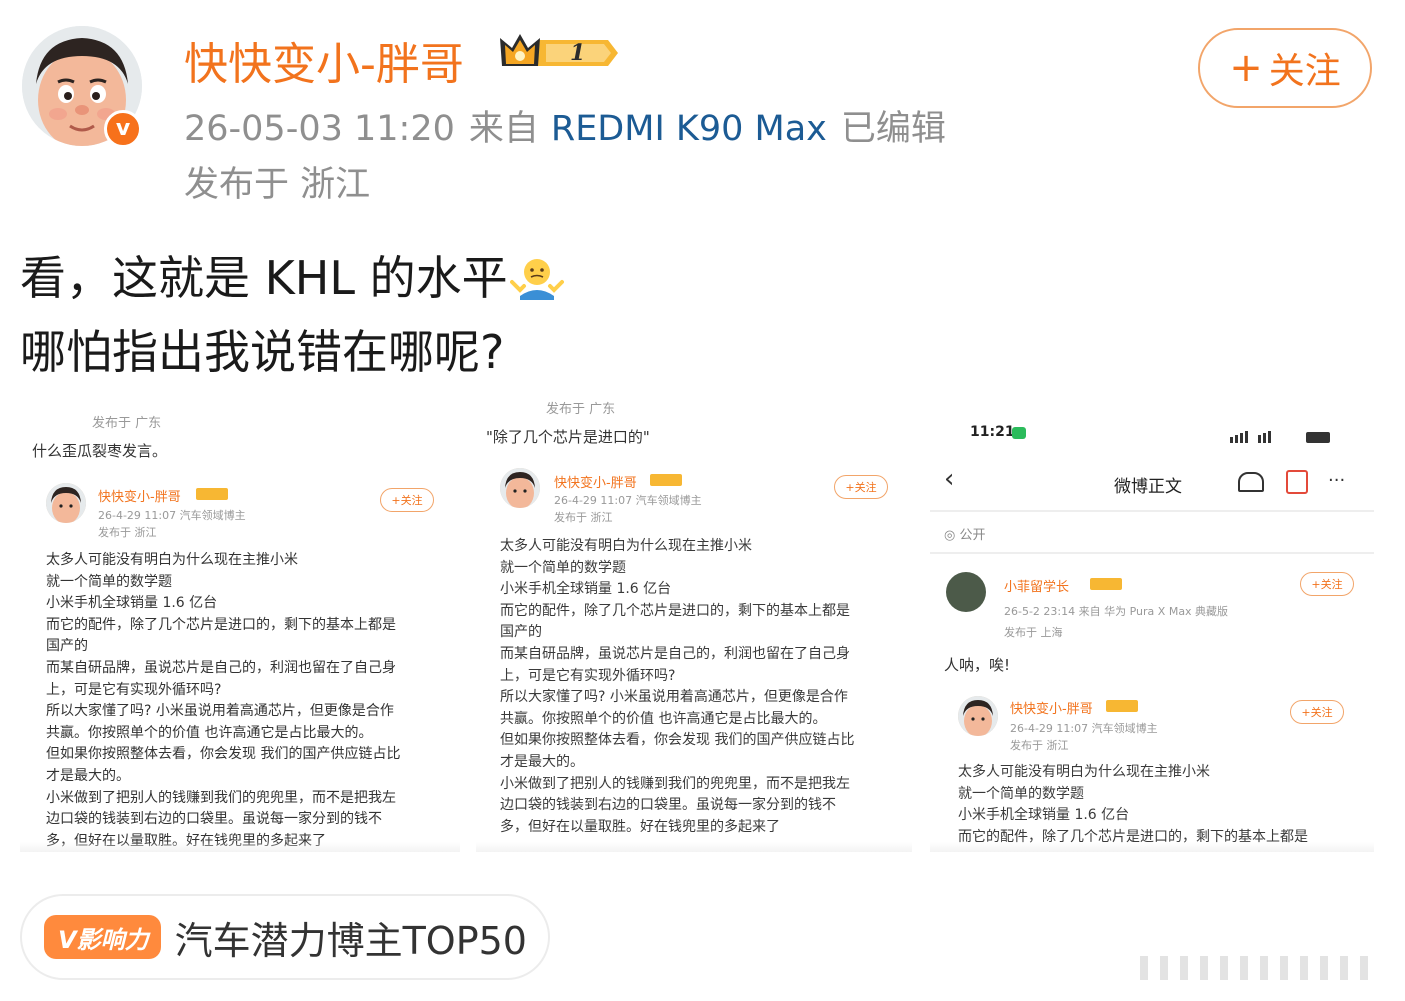 Image resolution: width=1405 pixels, height=1001 pixels. What do you see at coordinates (172, 560) in the screenshot?
I see `image1-text-line: 太多人可能没有明白为什么现在主推小米` at bounding box center [172, 560].